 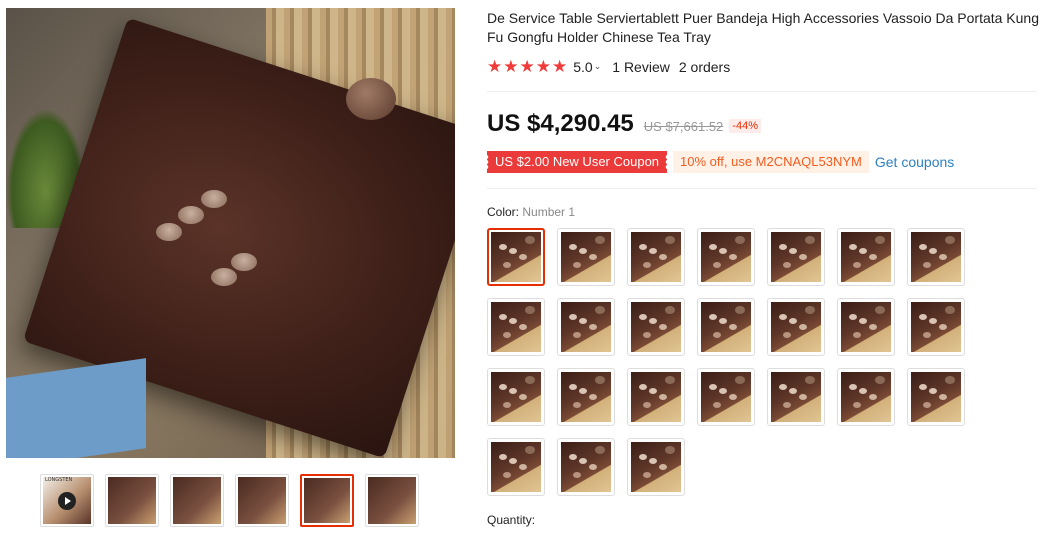 I want to click on thumbnail-strip: LONGSTEN, so click(x=229, y=500).